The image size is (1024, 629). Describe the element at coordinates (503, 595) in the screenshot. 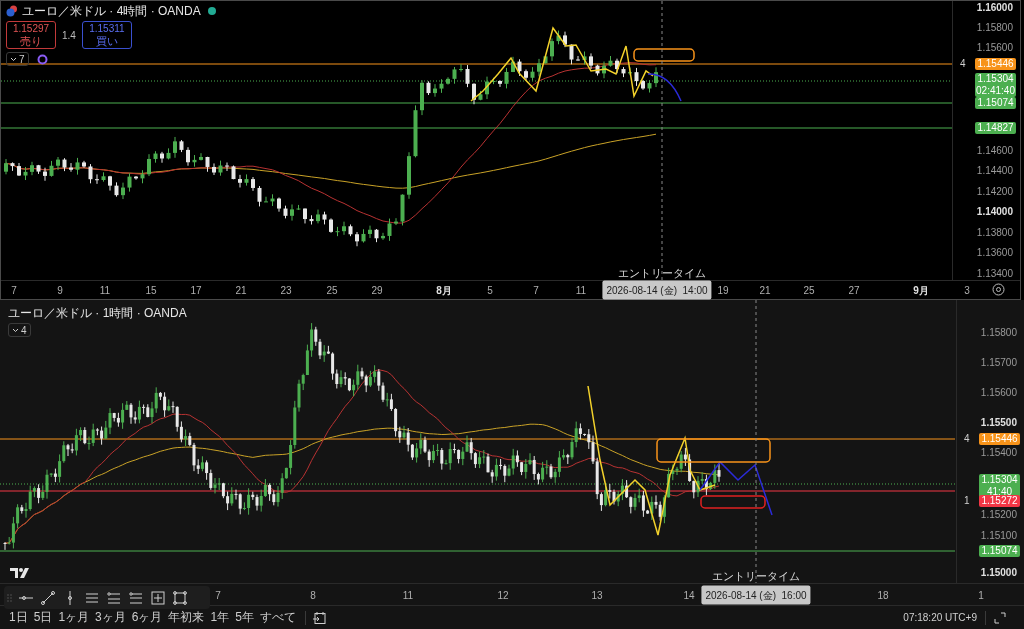

I see `time-axis-label: 12` at that location.